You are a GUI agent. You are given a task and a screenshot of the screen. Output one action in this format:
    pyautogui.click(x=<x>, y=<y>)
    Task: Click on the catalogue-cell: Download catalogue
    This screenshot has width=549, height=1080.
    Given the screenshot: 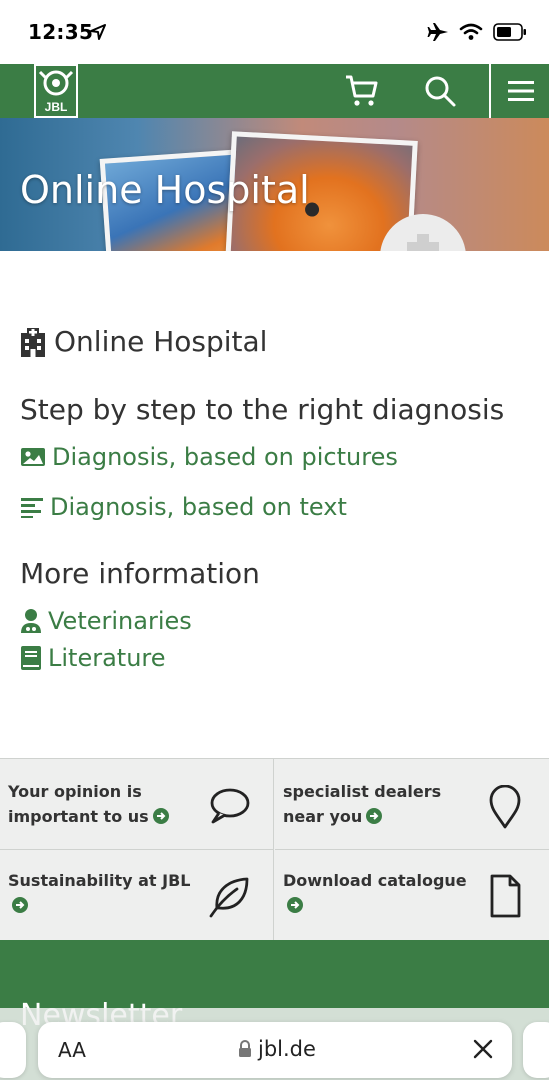 What is the action you would take?
    pyautogui.click(x=412, y=895)
    